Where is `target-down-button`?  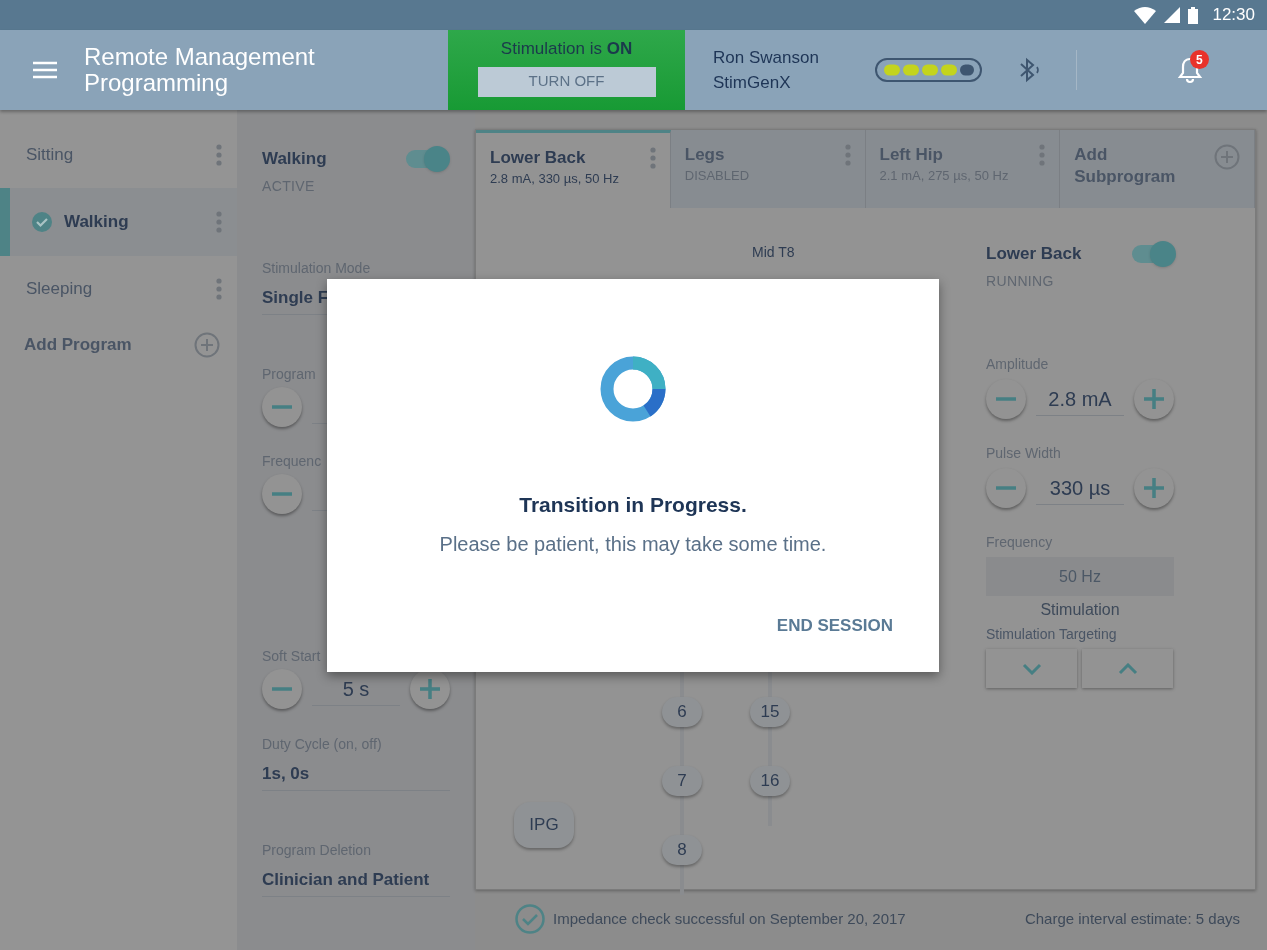 target-down-button is located at coordinates (1031, 668).